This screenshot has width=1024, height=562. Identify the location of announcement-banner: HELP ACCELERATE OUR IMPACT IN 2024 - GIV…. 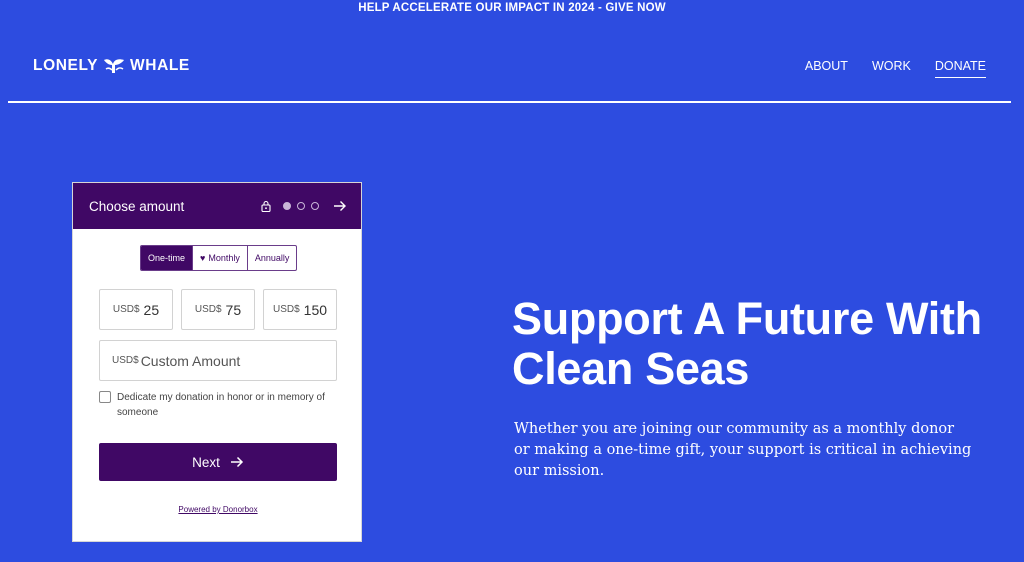
(512, 9).